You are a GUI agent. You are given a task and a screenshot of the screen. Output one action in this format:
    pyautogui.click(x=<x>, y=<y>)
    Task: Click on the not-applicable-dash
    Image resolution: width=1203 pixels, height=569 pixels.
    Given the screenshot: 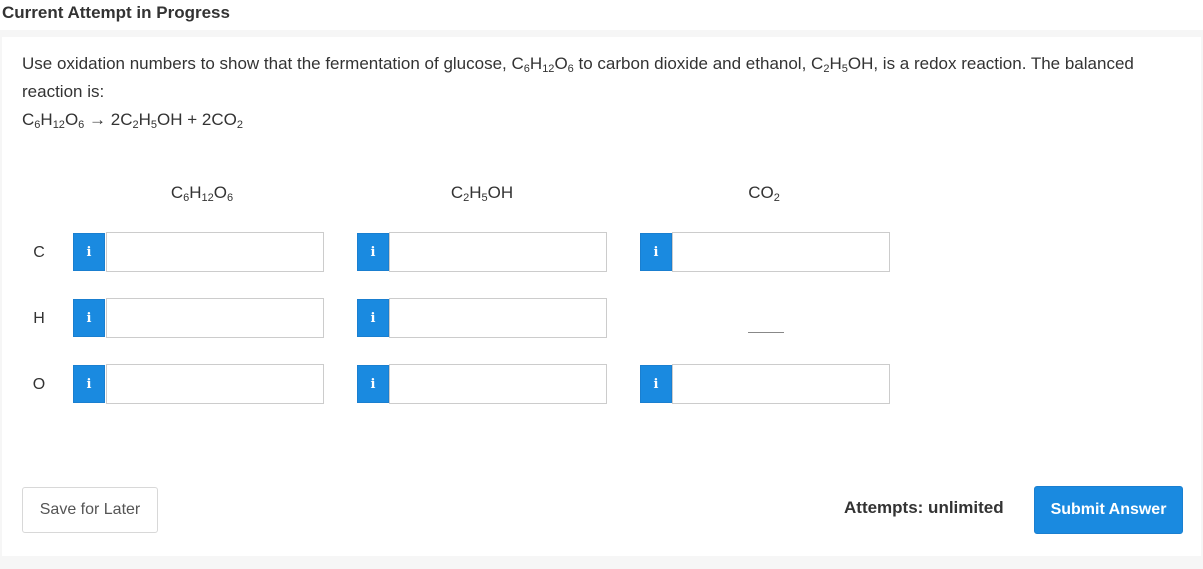 What is the action you would take?
    pyautogui.click(x=766, y=332)
    